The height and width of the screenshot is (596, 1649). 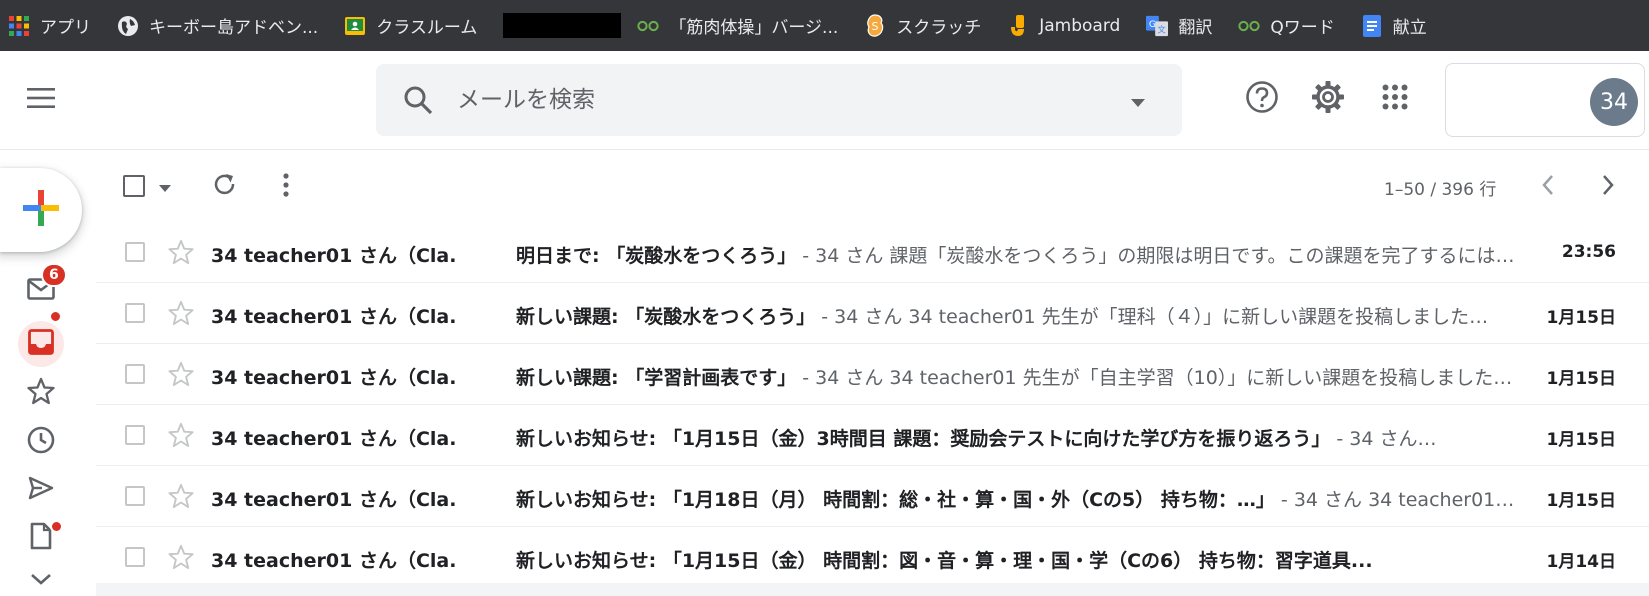 What do you see at coordinates (1162, 29) in the screenshot?
I see `svg-text: 文` at bounding box center [1162, 29].